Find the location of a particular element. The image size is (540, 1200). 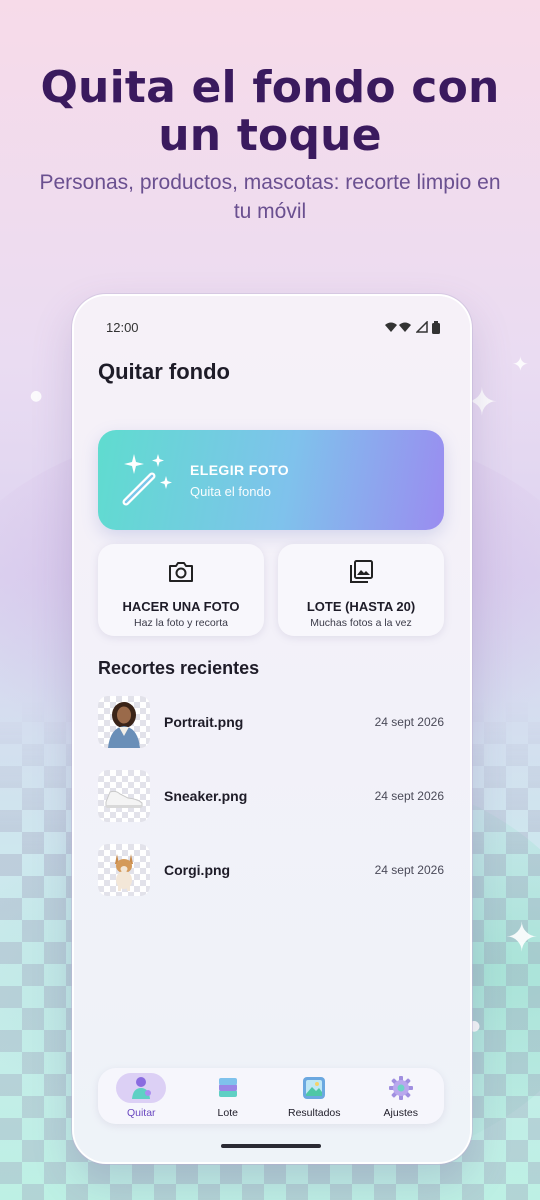

nav-label: Ajustes is located at coordinates (400, 1113).